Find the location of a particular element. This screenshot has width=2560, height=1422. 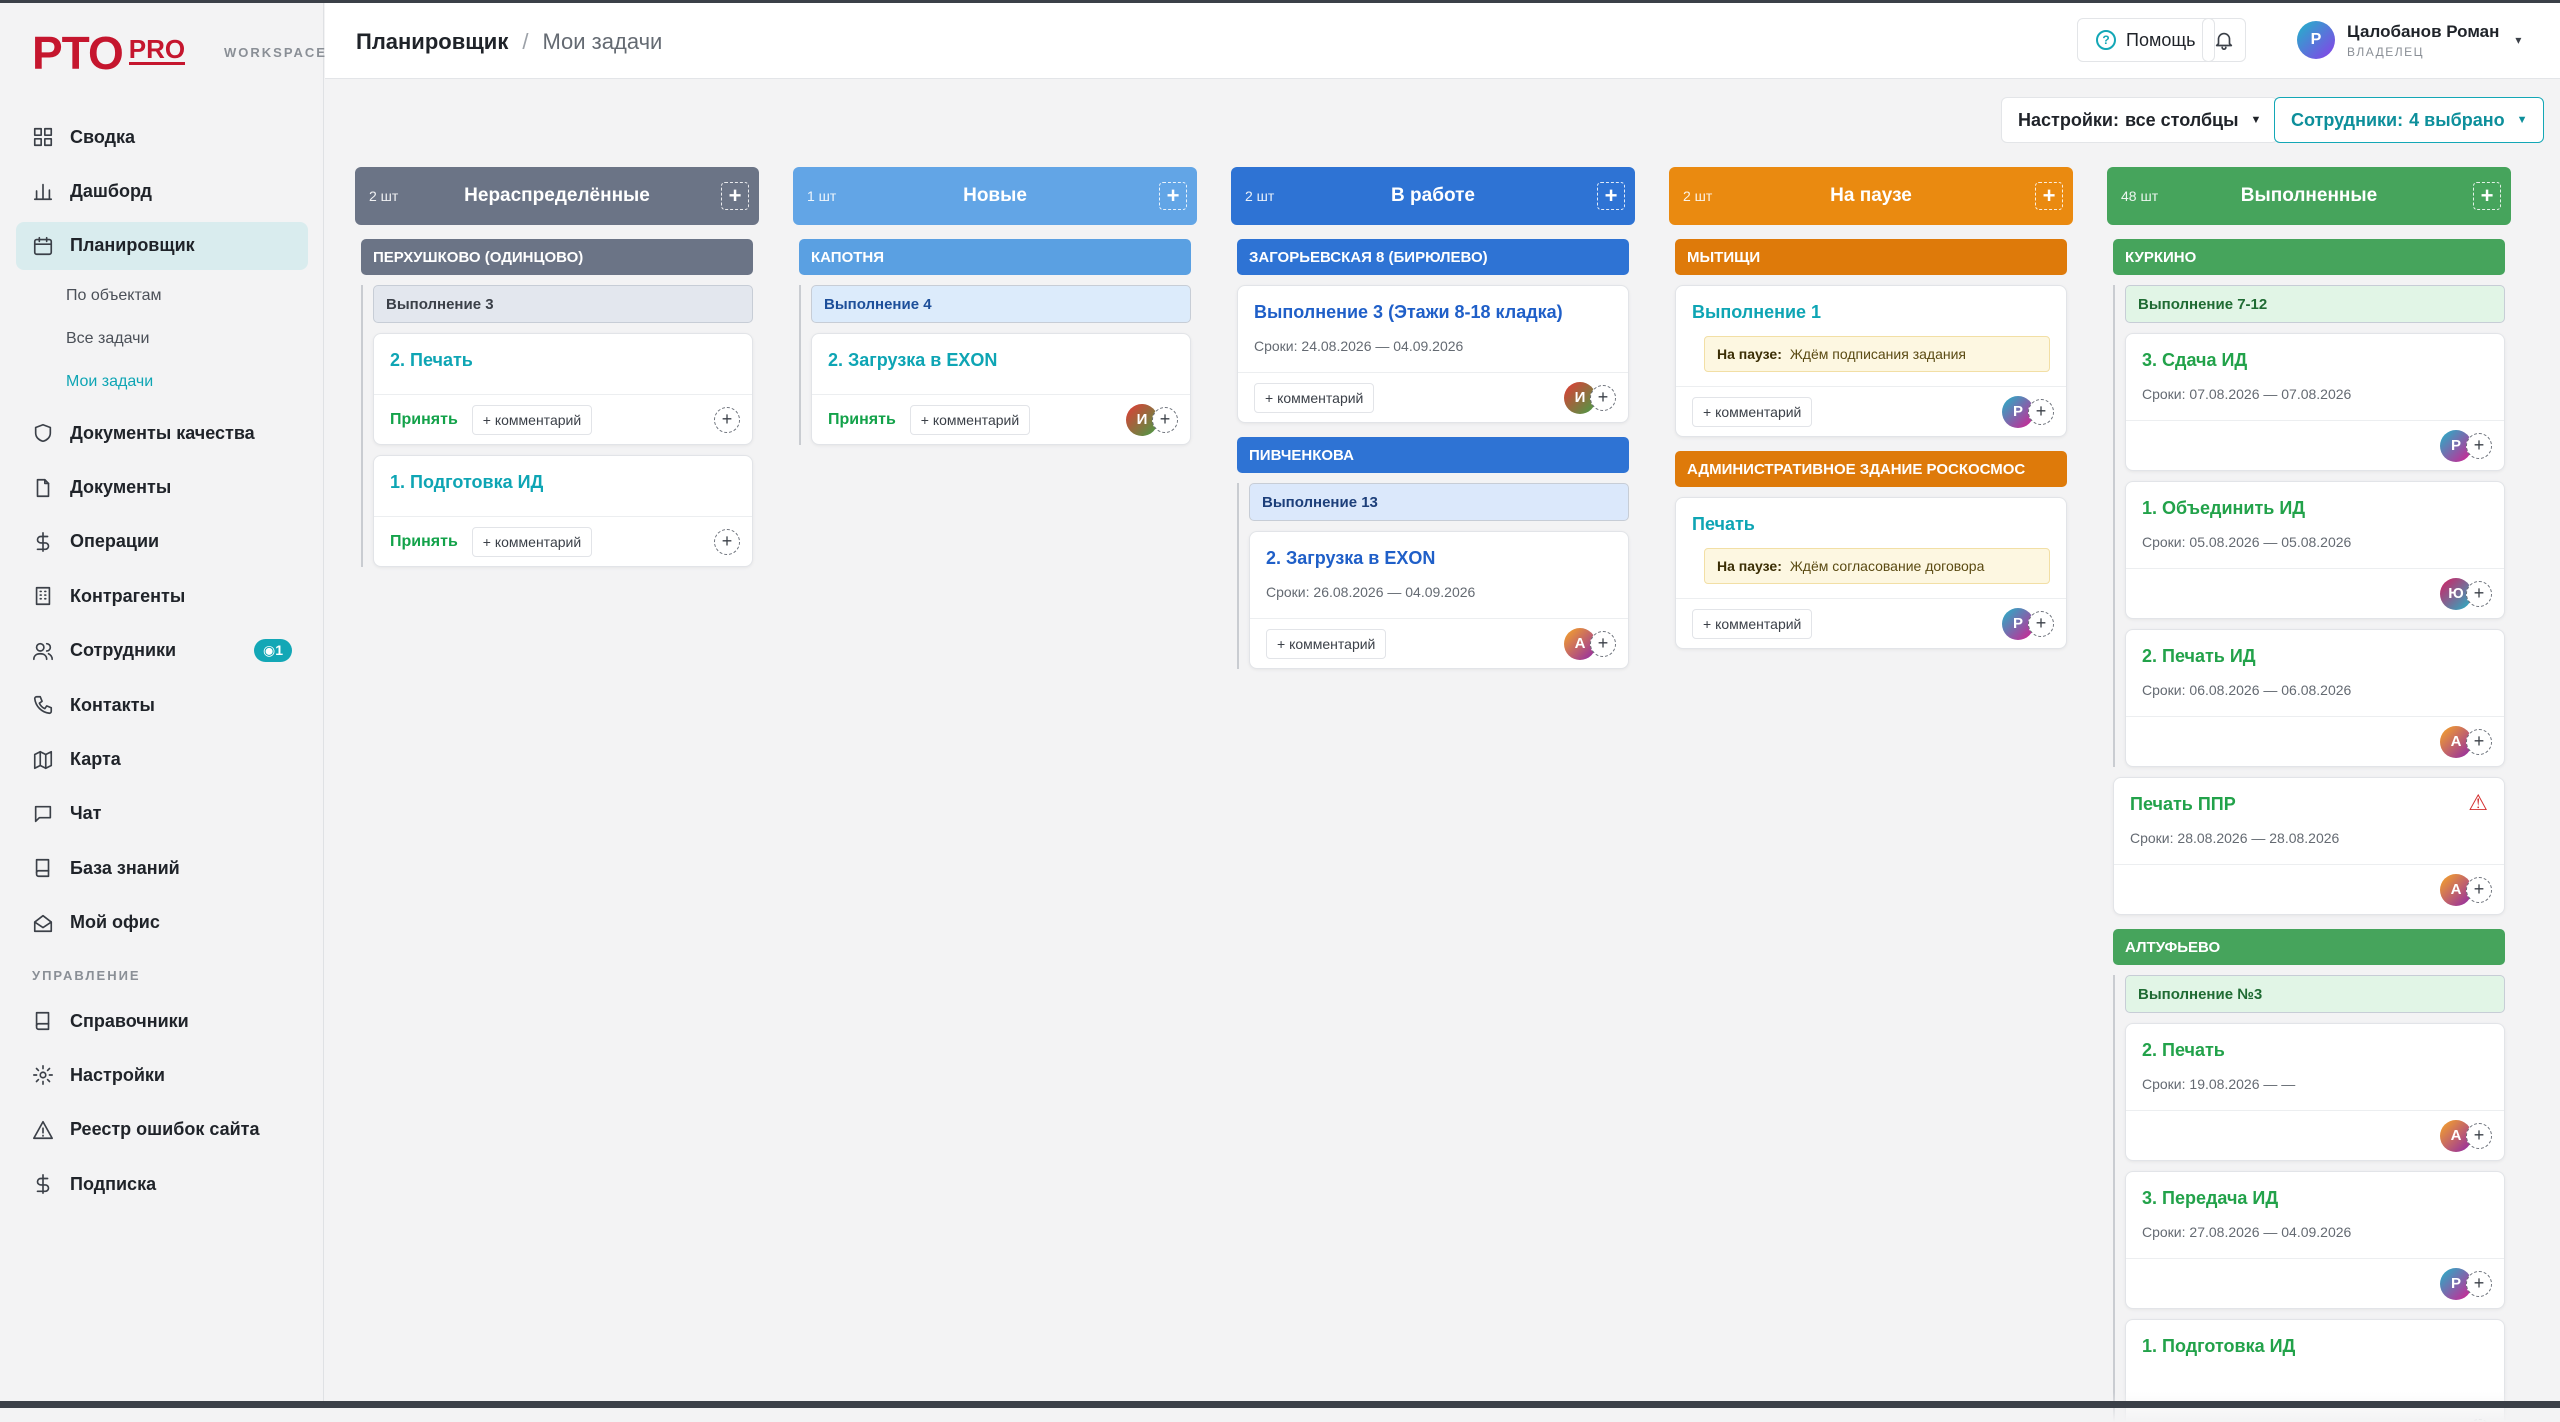

user-name: Цалобанов Роман is located at coordinates (2423, 32).